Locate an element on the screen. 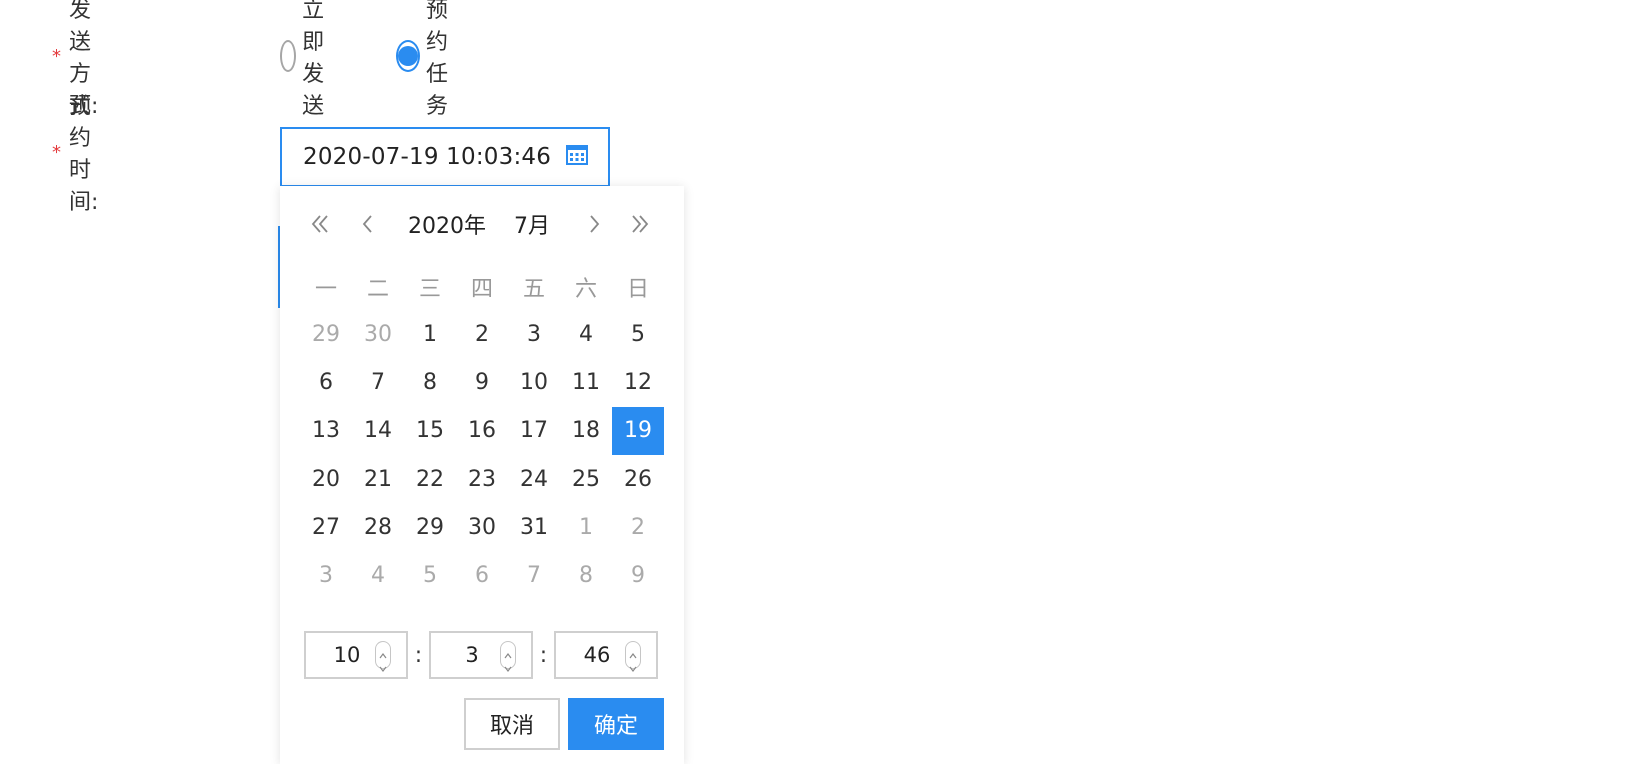  radio-scheduled-task: 预约任务 is located at coordinates (426, 60).